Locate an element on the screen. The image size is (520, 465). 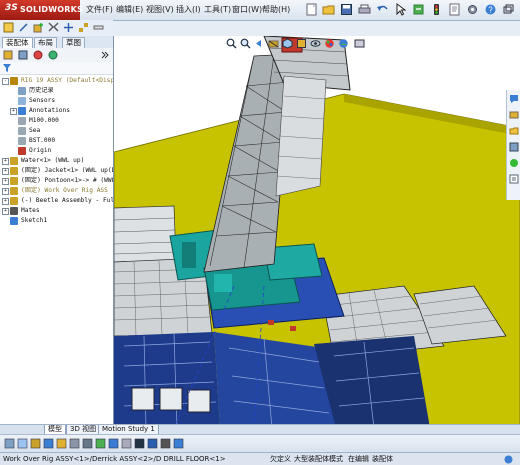
tree-item-label: Sensors is located at coordinates (42, 100).